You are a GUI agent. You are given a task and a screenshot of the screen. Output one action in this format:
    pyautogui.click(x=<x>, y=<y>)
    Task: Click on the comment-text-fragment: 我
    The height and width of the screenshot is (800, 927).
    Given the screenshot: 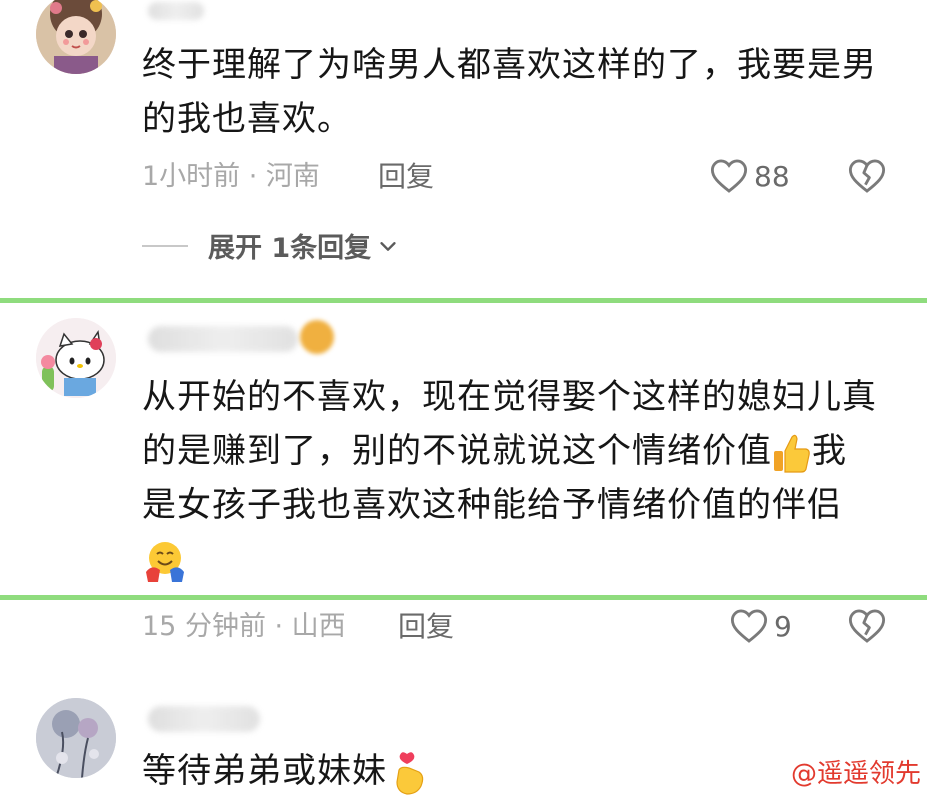 What is the action you would take?
    pyautogui.click(x=829, y=451)
    